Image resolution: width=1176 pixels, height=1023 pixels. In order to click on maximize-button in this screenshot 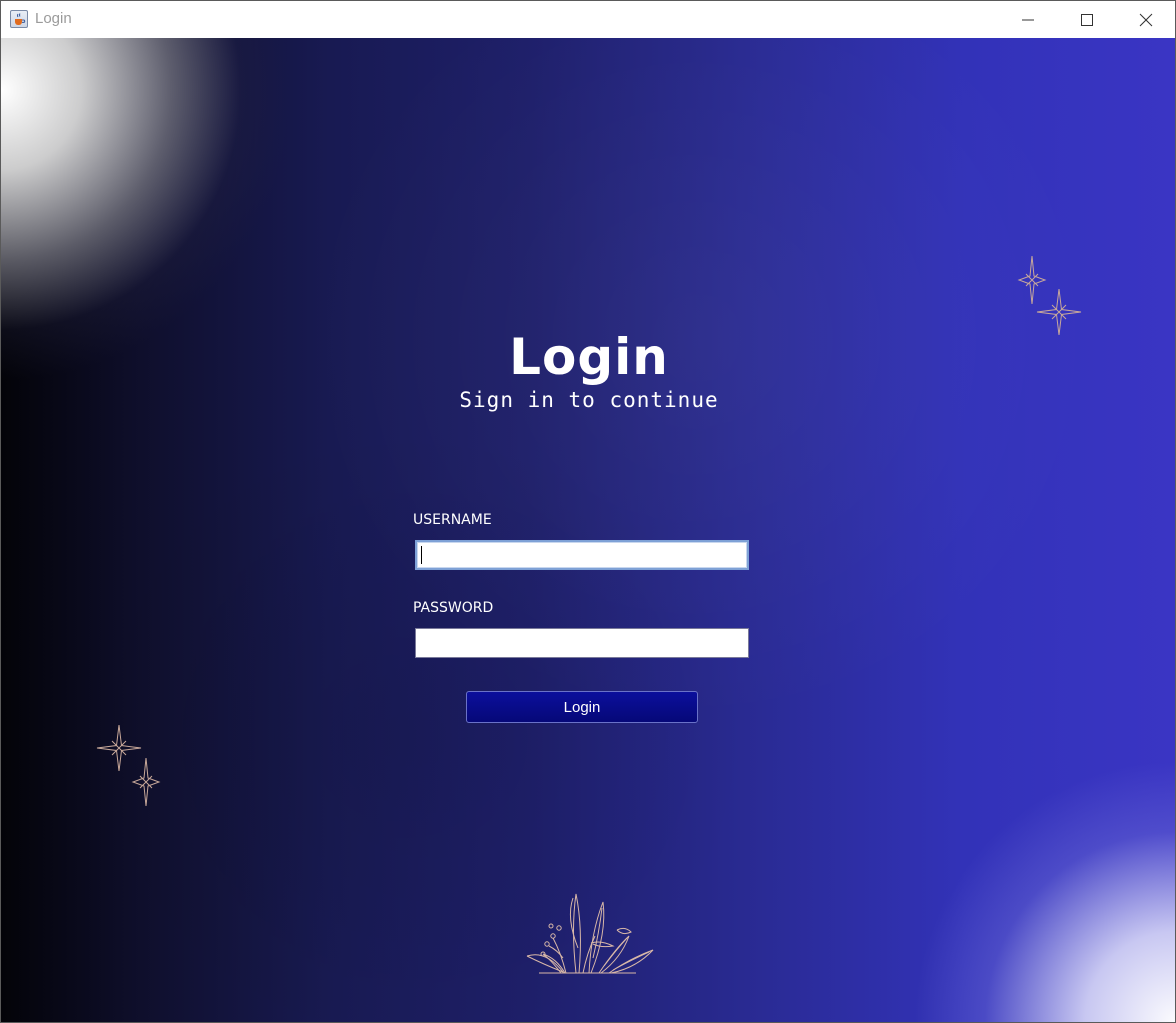, I will do `click(1087, 19)`.